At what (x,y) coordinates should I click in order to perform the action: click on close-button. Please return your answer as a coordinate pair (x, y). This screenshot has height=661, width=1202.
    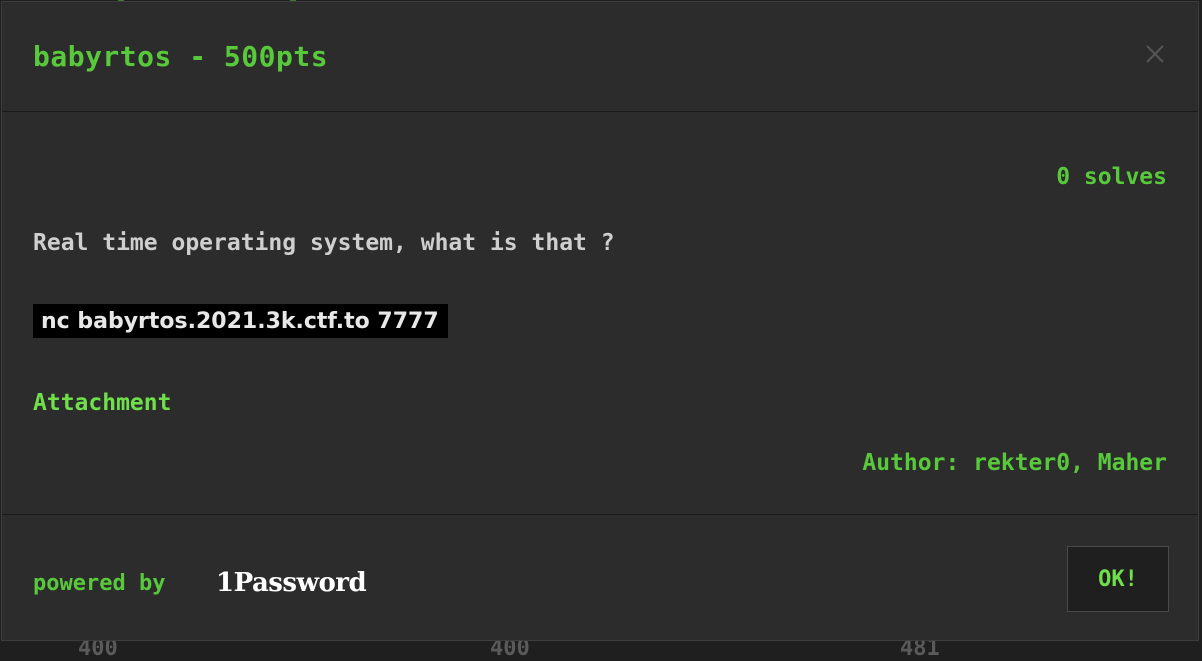
    Looking at the image, I should click on (1155, 54).